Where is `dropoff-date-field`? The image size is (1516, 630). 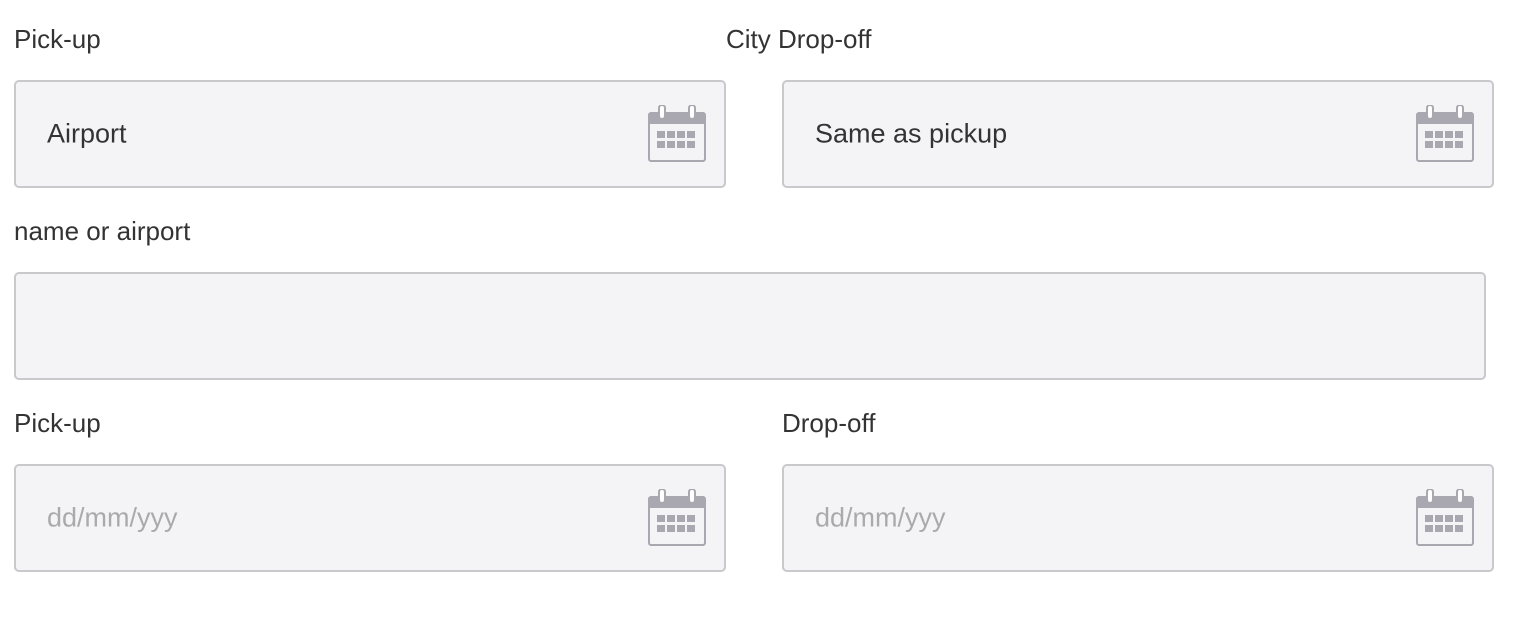
dropoff-date-field is located at coordinates (1138, 518).